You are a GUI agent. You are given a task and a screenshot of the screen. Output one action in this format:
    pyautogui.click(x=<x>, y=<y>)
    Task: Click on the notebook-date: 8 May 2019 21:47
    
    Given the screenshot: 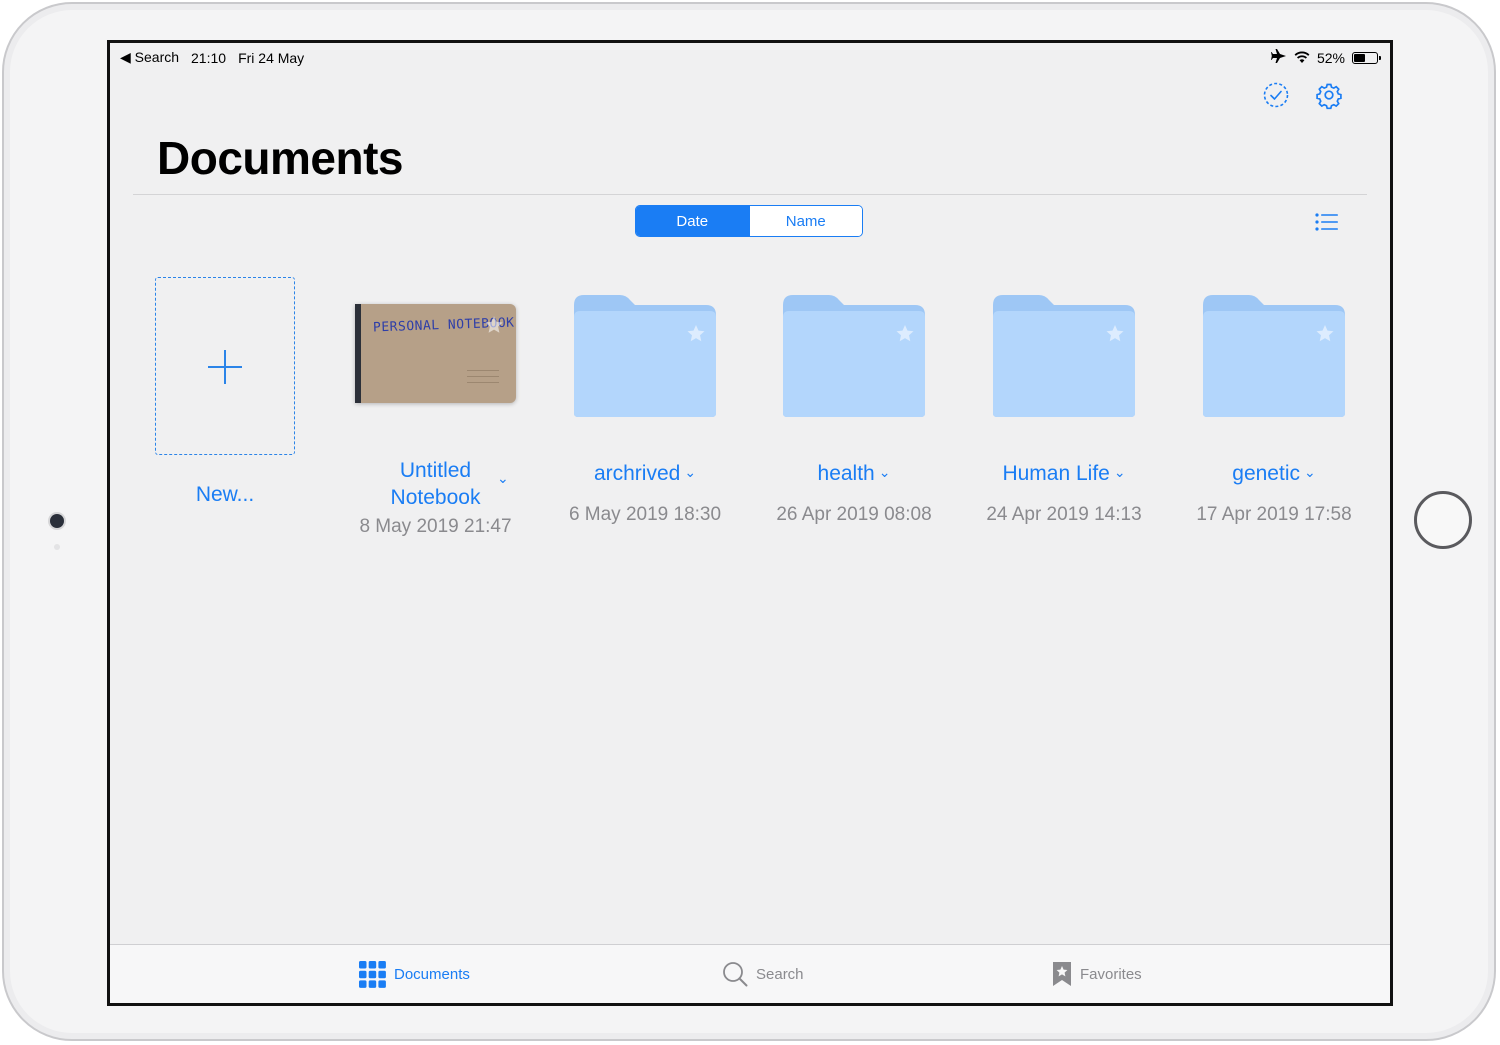 What is the action you would take?
    pyautogui.click(x=435, y=526)
    